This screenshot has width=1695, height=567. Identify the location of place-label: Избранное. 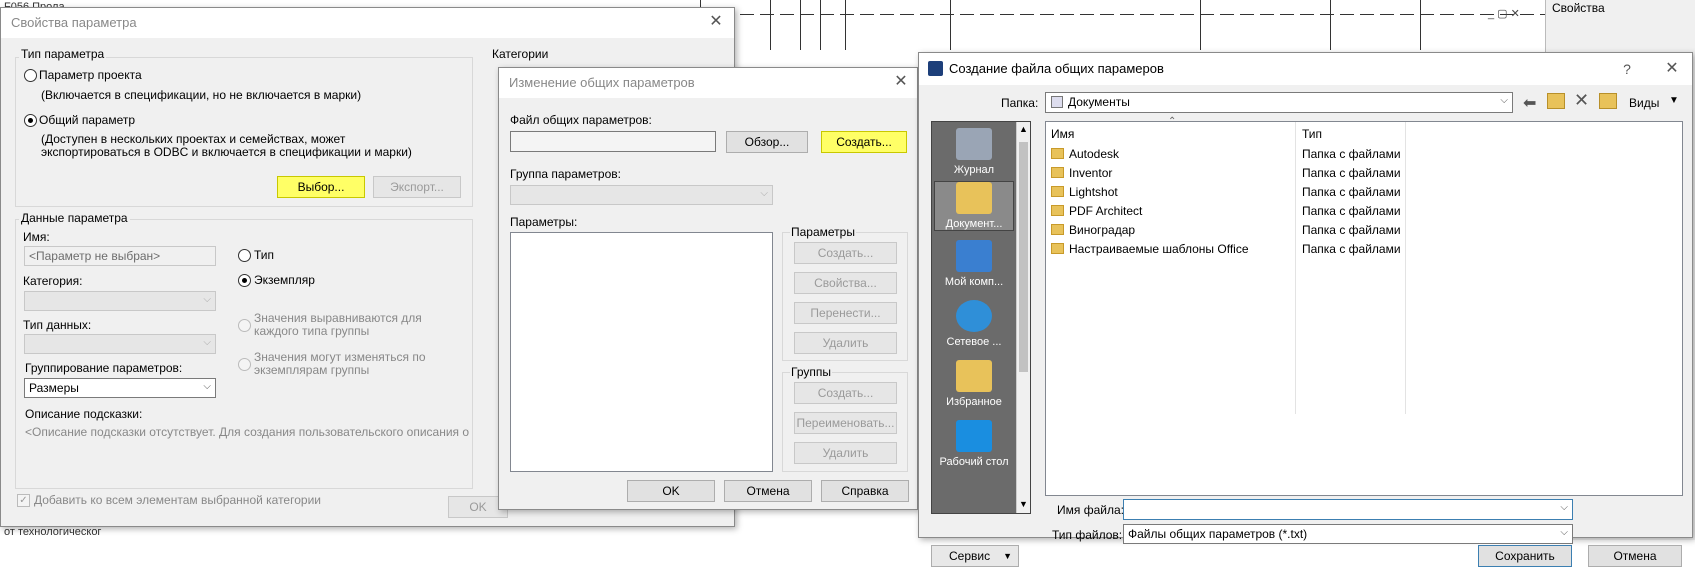
(974, 402).